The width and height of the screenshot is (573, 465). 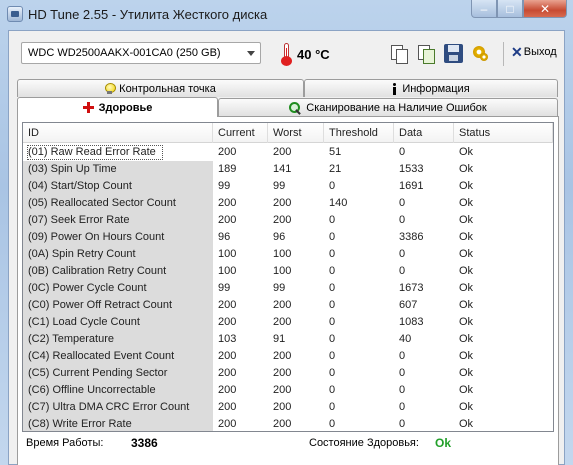 I want to click on table-cell: 40, so click(x=405, y=339).